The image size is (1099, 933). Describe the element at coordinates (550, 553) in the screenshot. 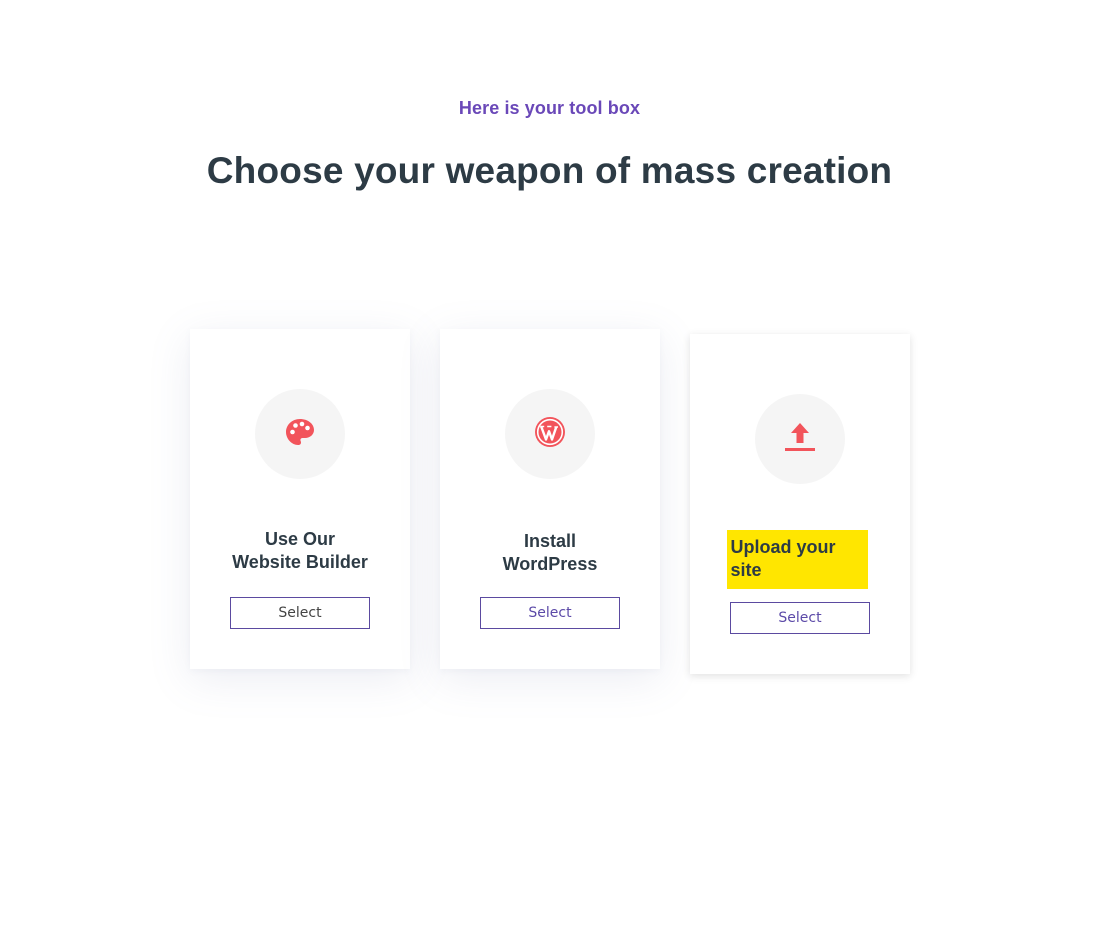

I see `card-title: Install WordPress` at that location.